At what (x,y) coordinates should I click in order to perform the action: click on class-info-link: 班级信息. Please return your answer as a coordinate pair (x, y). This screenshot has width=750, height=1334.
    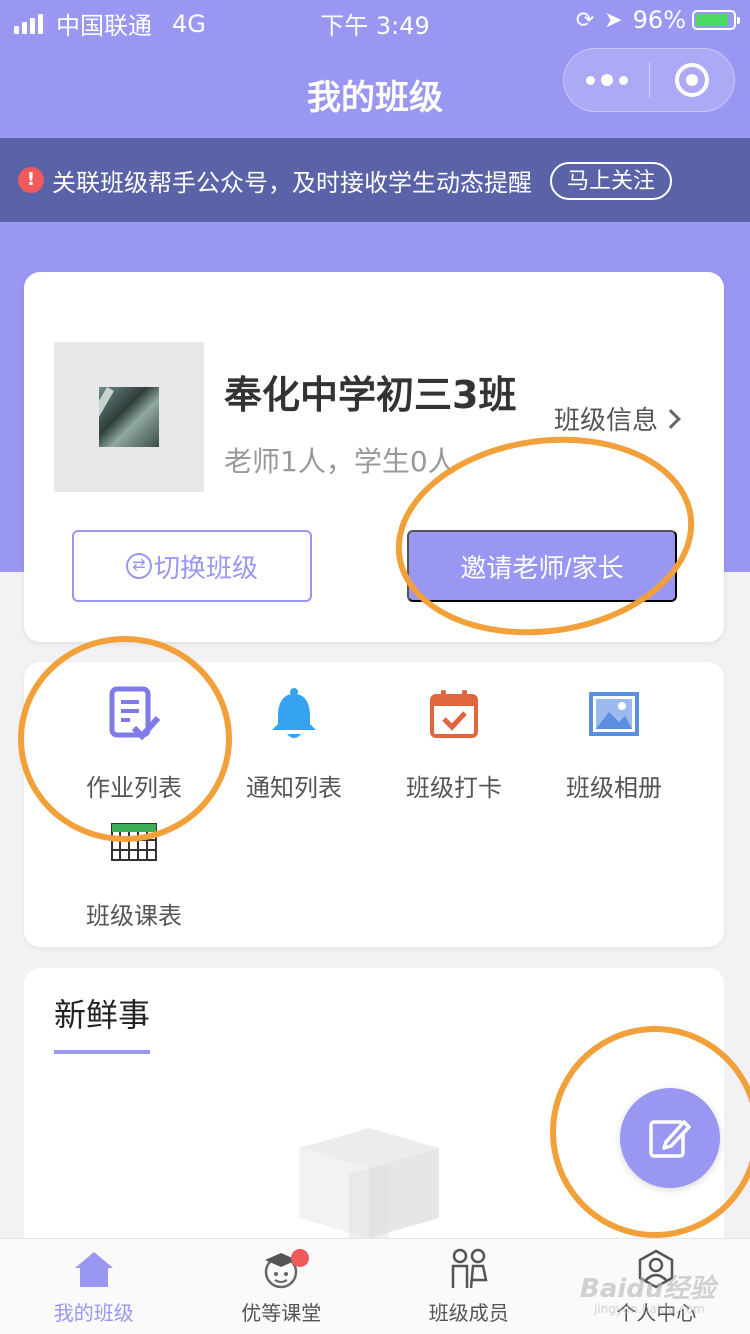
    Looking at the image, I should click on (617, 418).